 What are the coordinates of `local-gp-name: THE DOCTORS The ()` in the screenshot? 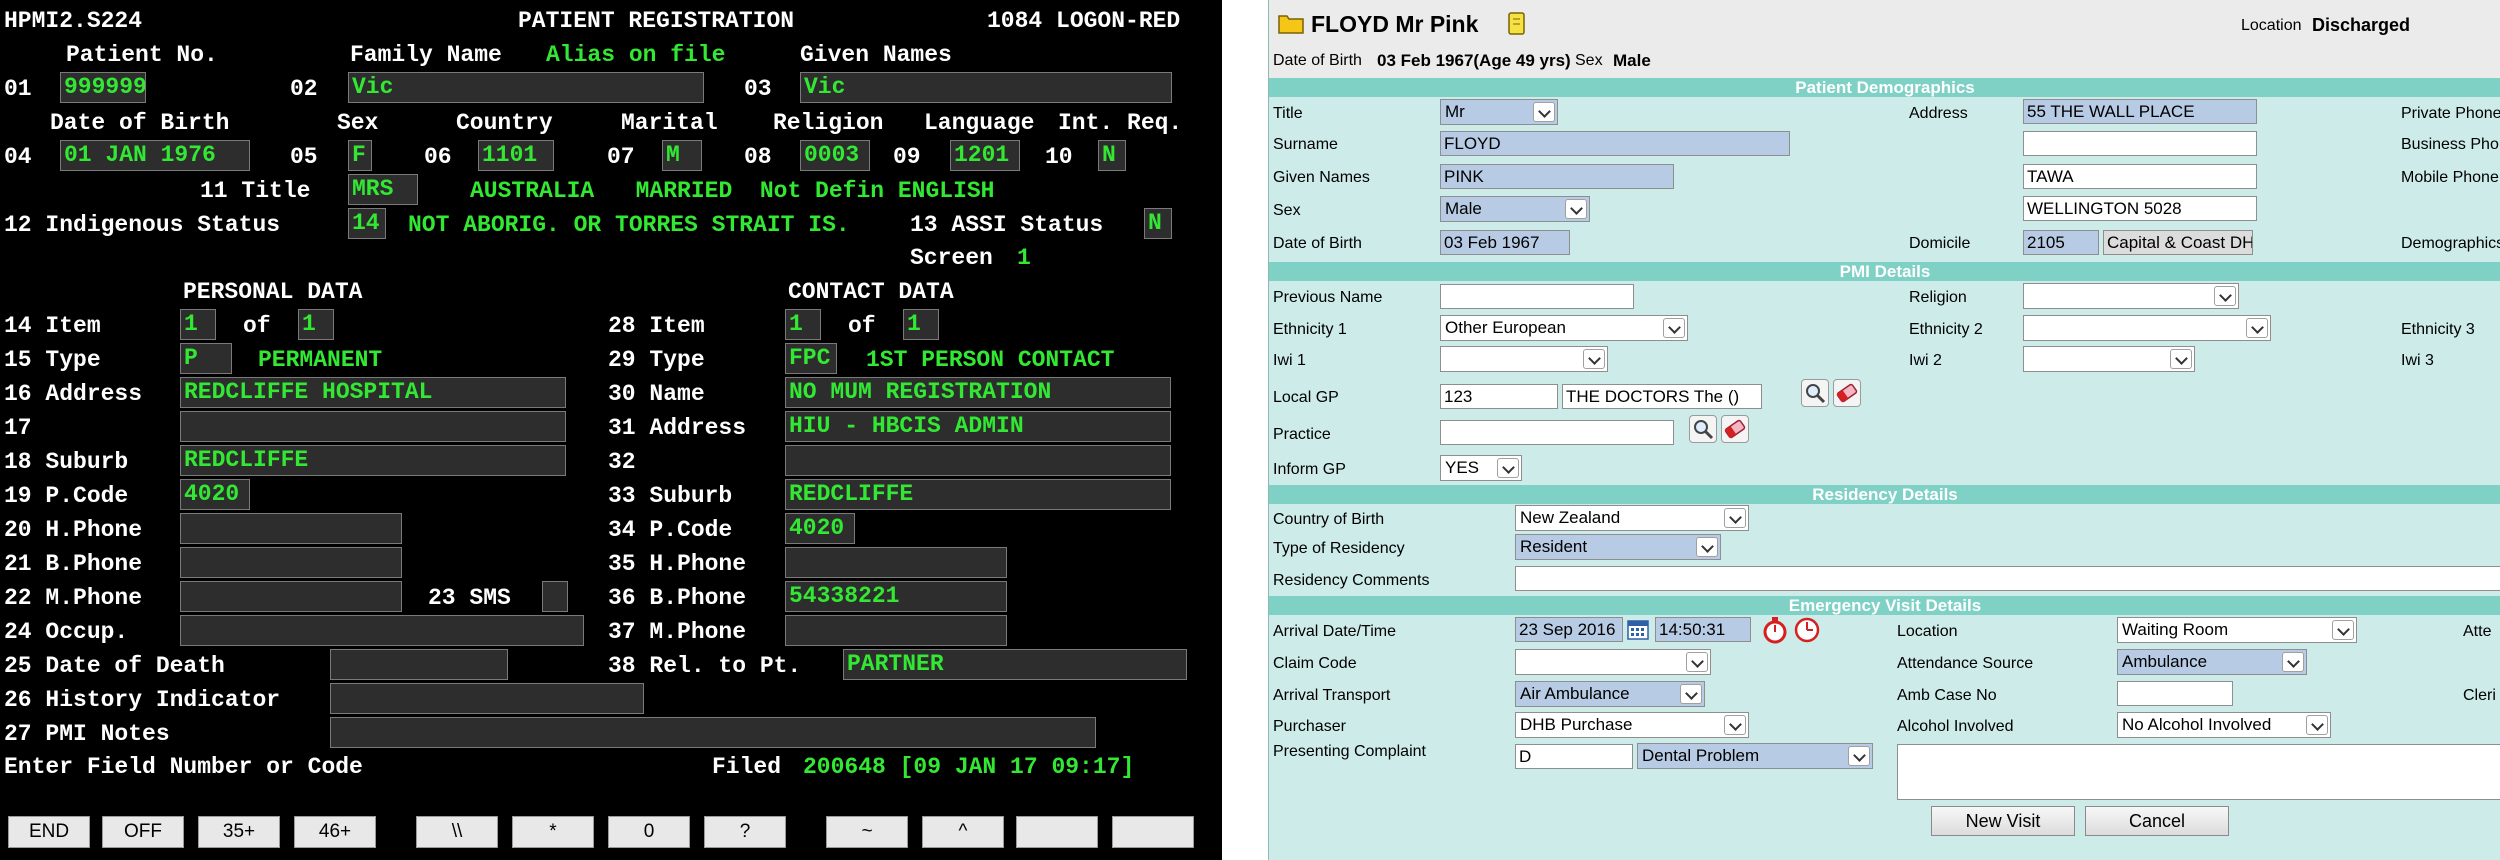 It's located at (1662, 396).